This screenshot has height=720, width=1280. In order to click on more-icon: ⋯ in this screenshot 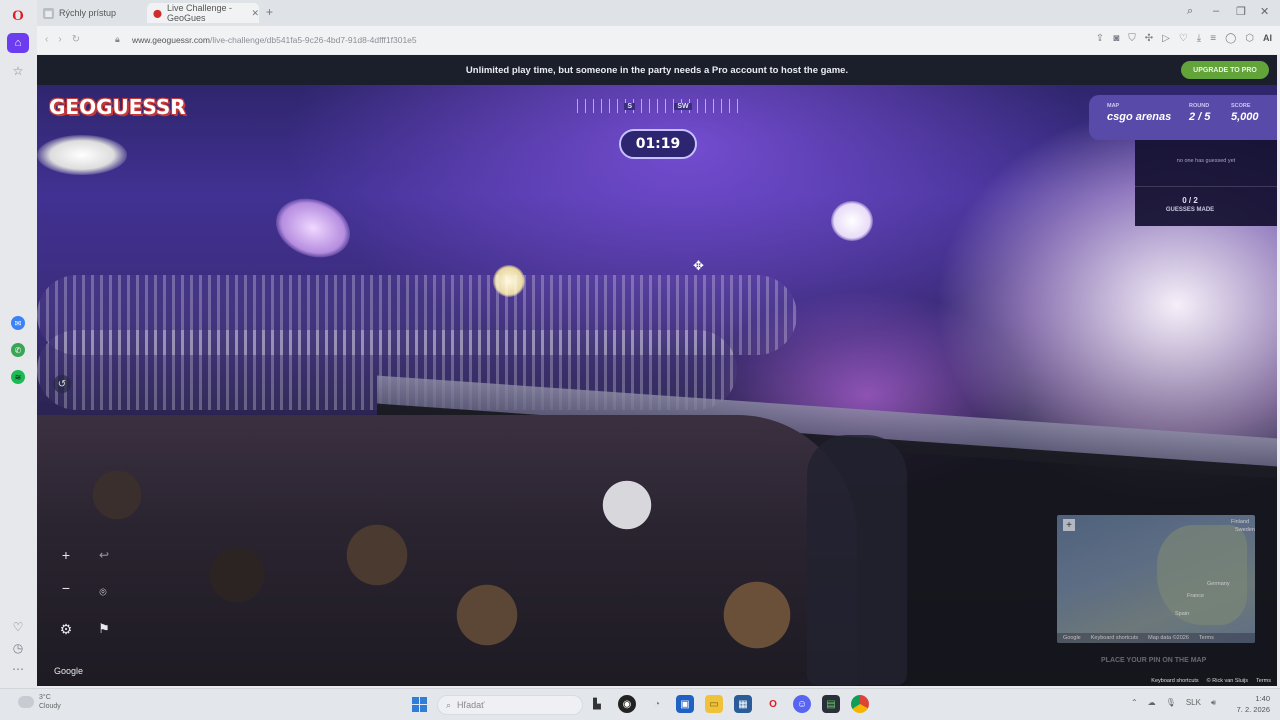, I will do `click(18, 669)`.